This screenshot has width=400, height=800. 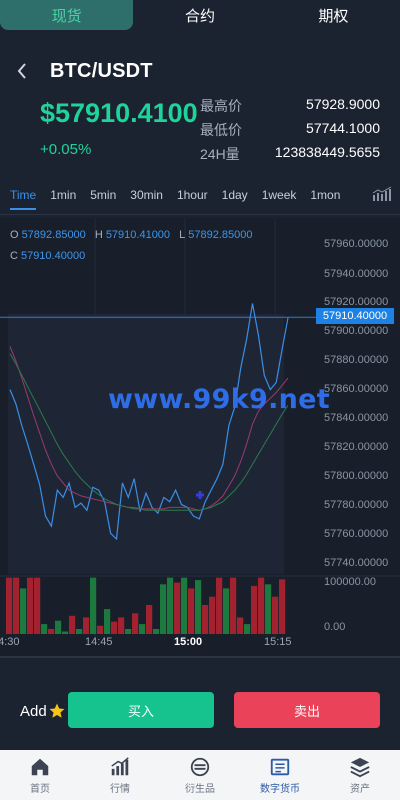 I want to click on y-tick: 57960.00000, so click(x=356, y=244).